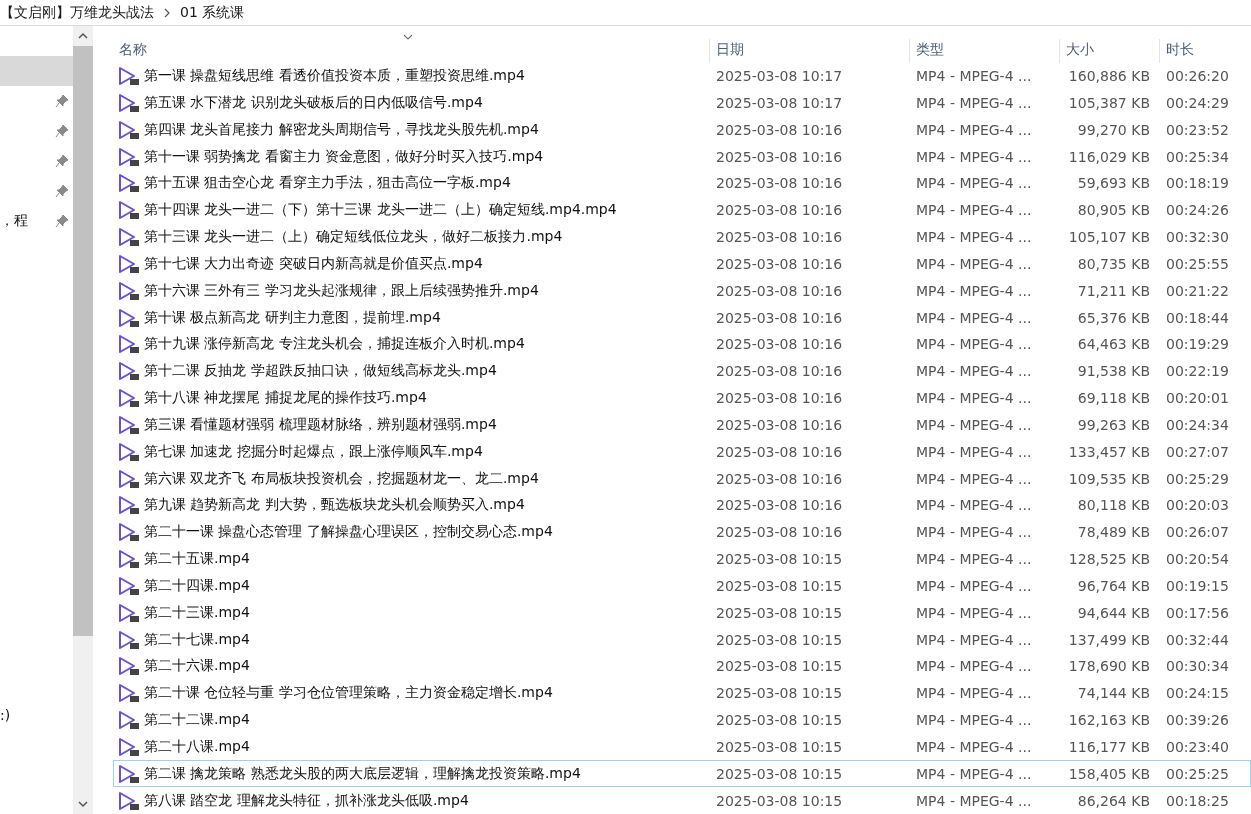 This screenshot has width=1251, height=814. I want to click on column-header: 日期, so click(809, 50).